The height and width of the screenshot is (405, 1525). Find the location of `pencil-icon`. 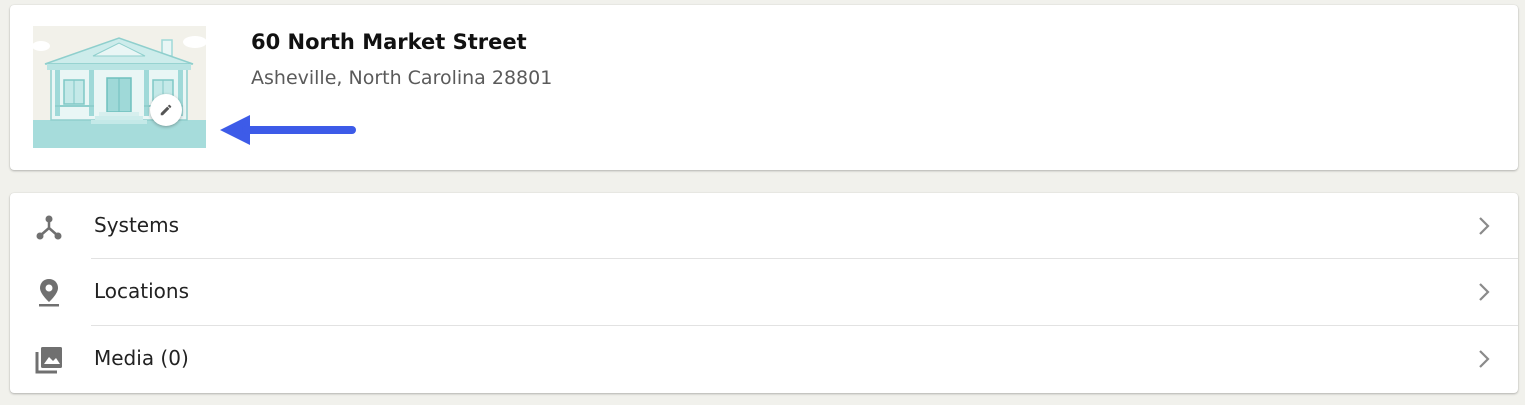

pencil-icon is located at coordinates (166, 110).